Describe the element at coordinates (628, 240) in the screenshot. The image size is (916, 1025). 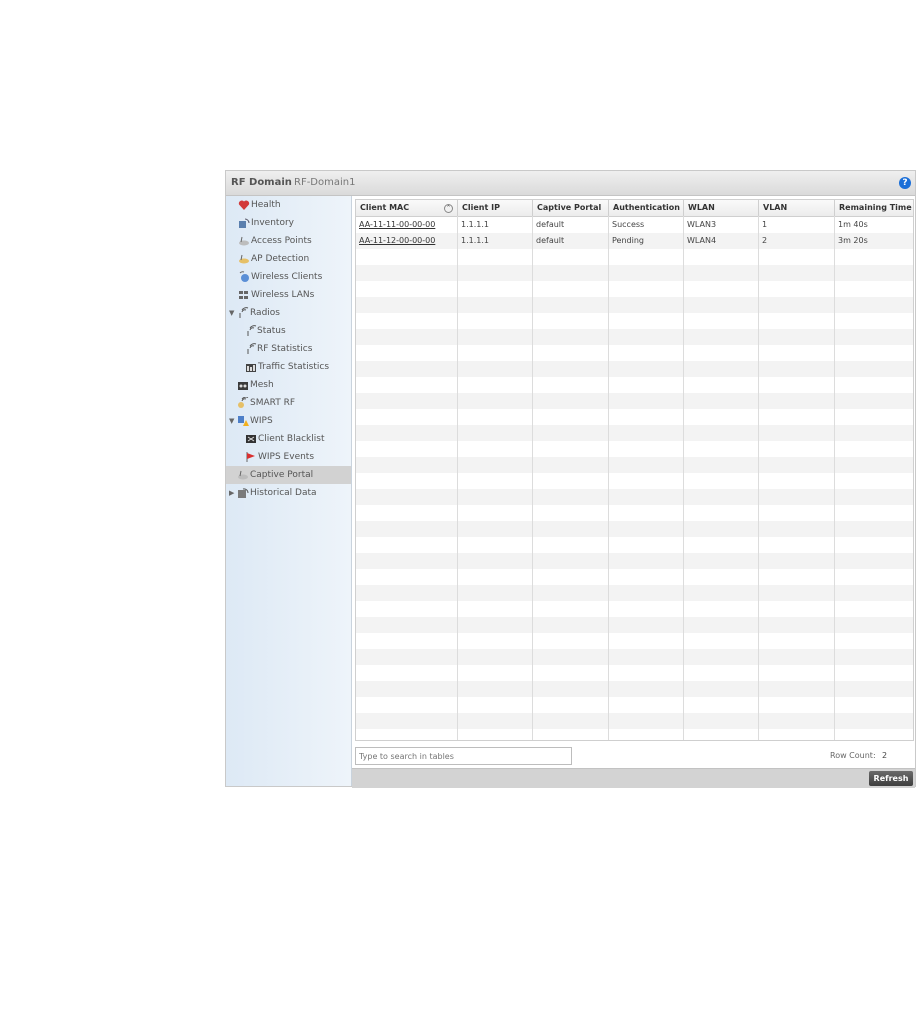
I see `authentication-cell: Pending` at that location.